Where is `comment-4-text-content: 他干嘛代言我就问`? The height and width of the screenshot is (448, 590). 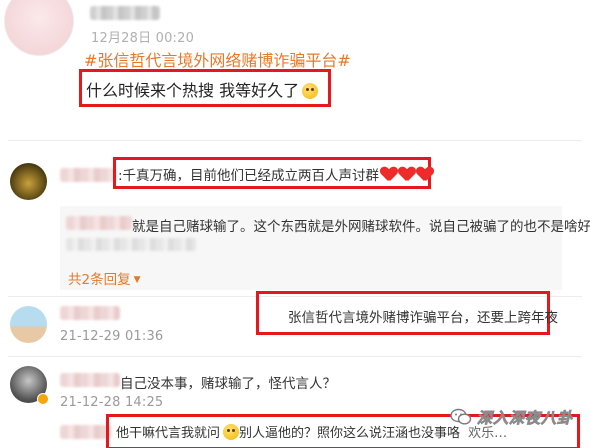 comment-4-text-content: 他干嘛代言我就问 is located at coordinates (168, 433).